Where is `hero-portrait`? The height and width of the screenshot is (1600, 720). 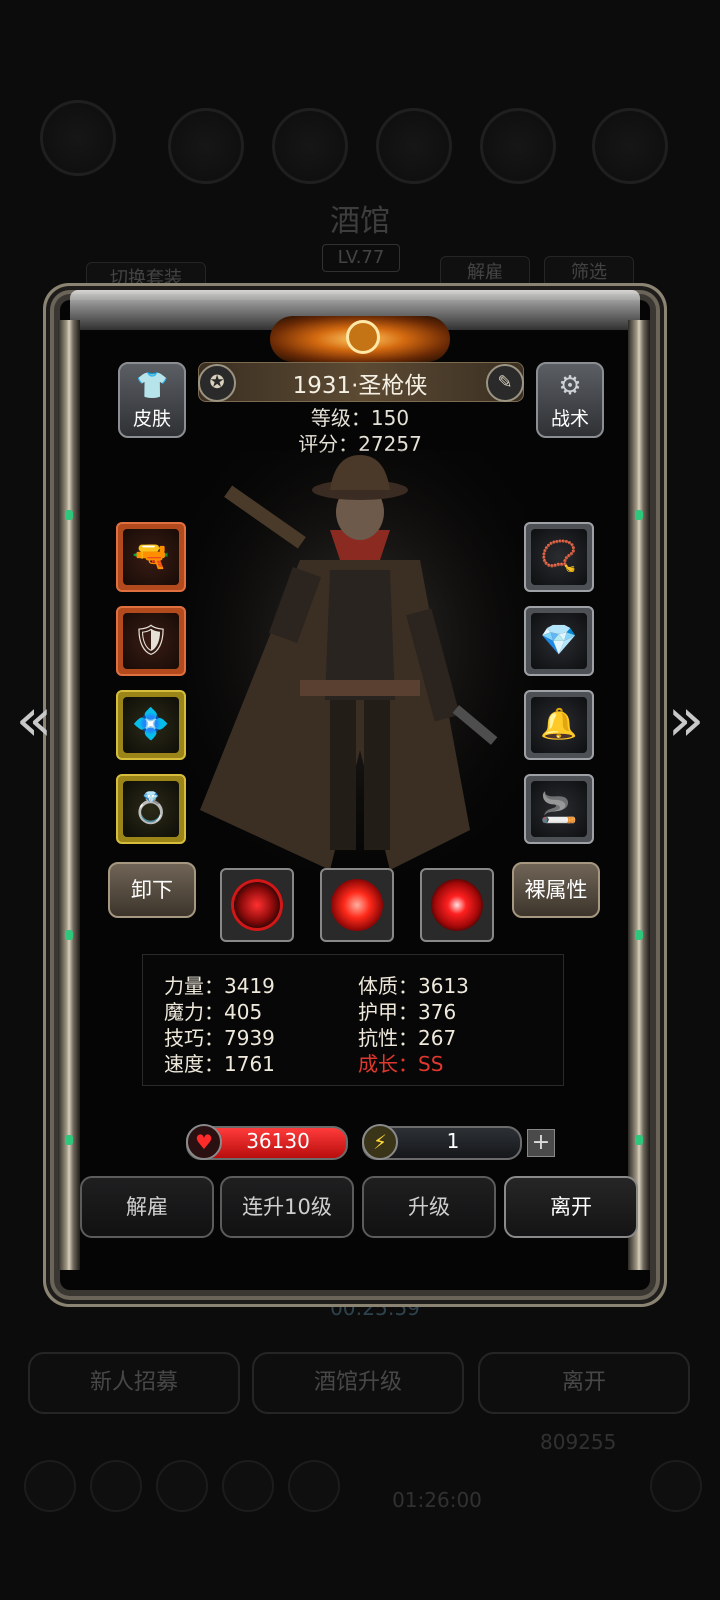
hero-portrait is located at coordinates (360, 665).